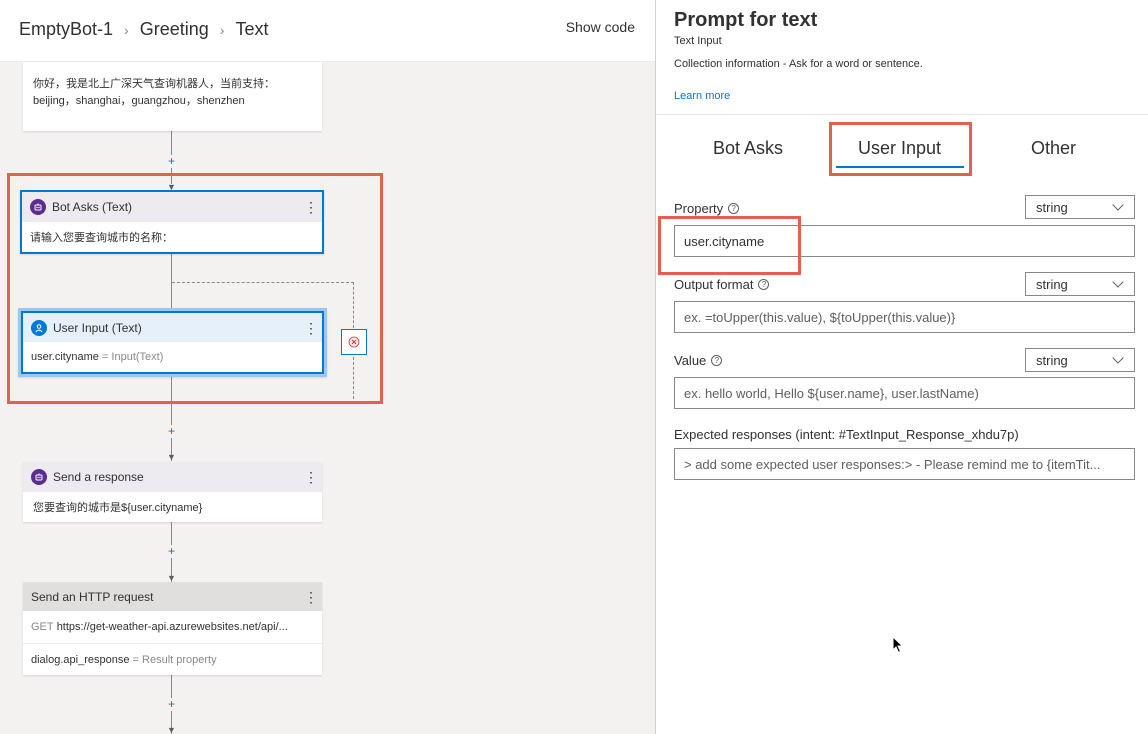 The width and height of the screenshot is (1148, 734). Describe the element at coordinates (327, 31) in the screenshot. I see `breadcrumb-bar: EmptyBot-1 › Greeting › Text Show code` at that location.